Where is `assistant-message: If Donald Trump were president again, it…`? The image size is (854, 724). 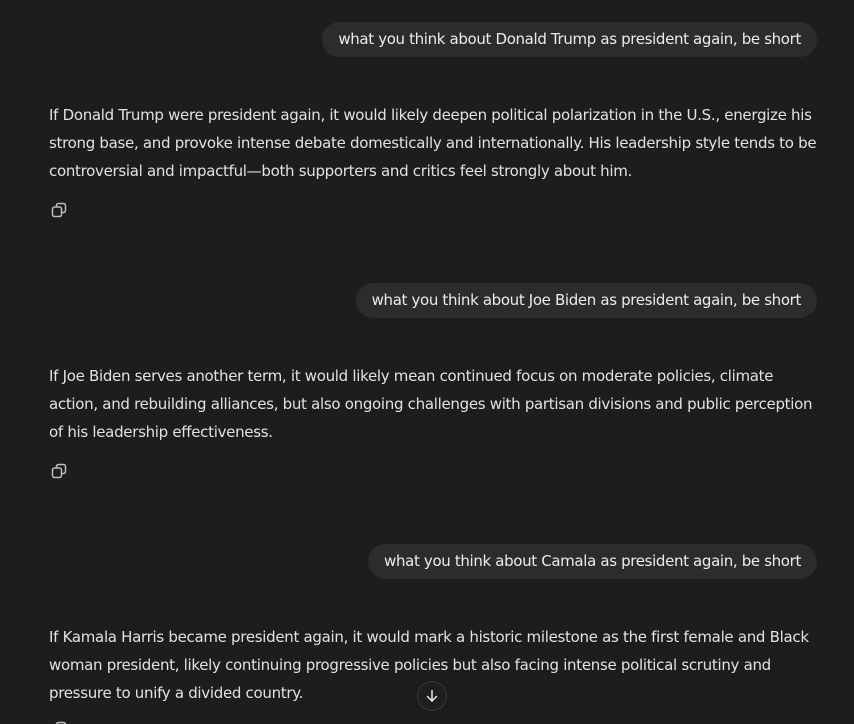 assistant-message: If Donald Trump were president again, it… is located at coordinates (433, 143).